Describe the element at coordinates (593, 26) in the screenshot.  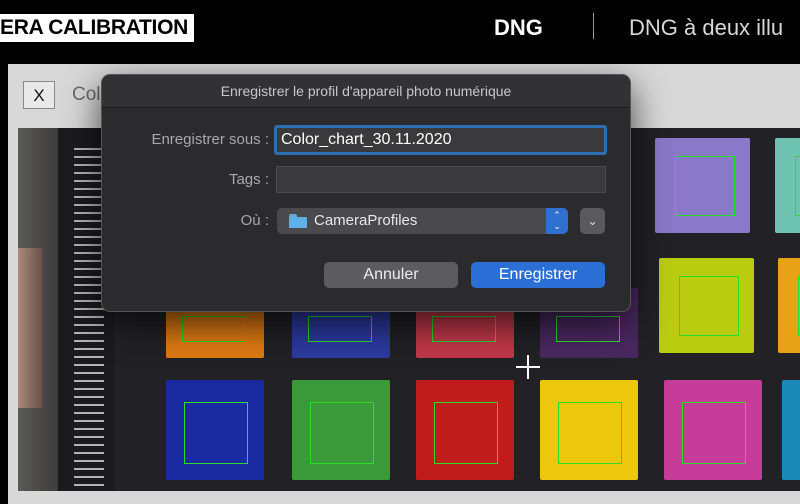
I see `nav-divider` at that location.